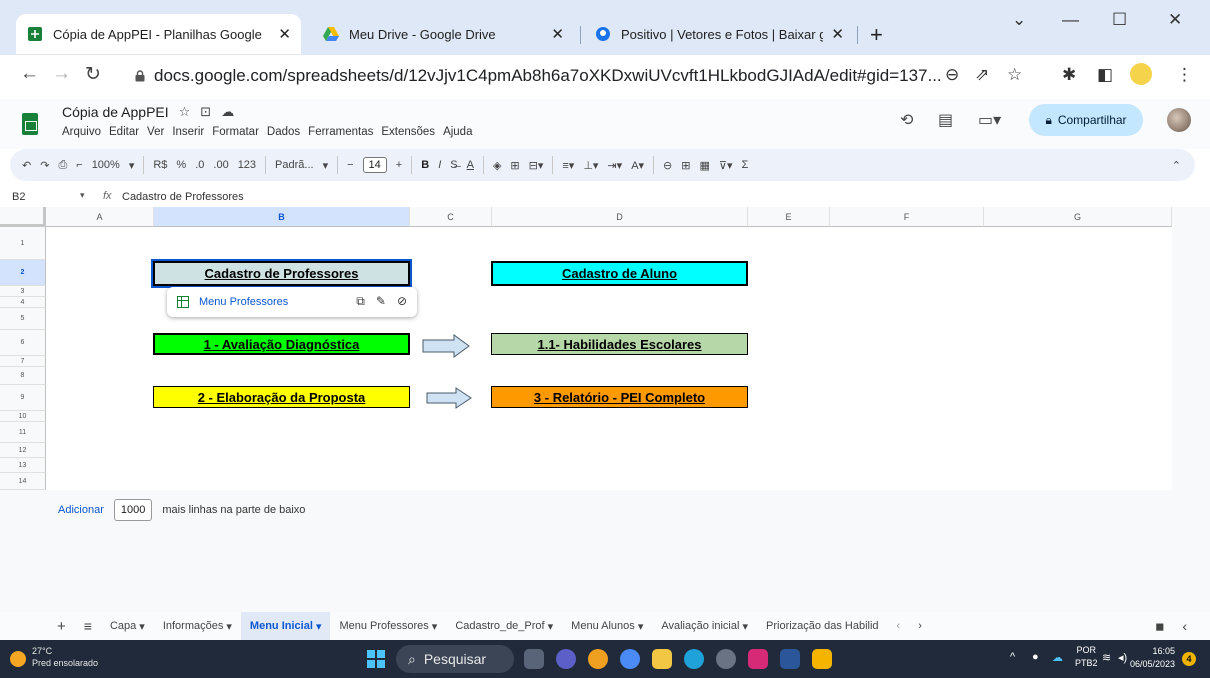  Describe the element at coordinates (1078, 217) in the screenshot. I see `column-header-g: G` at that location.